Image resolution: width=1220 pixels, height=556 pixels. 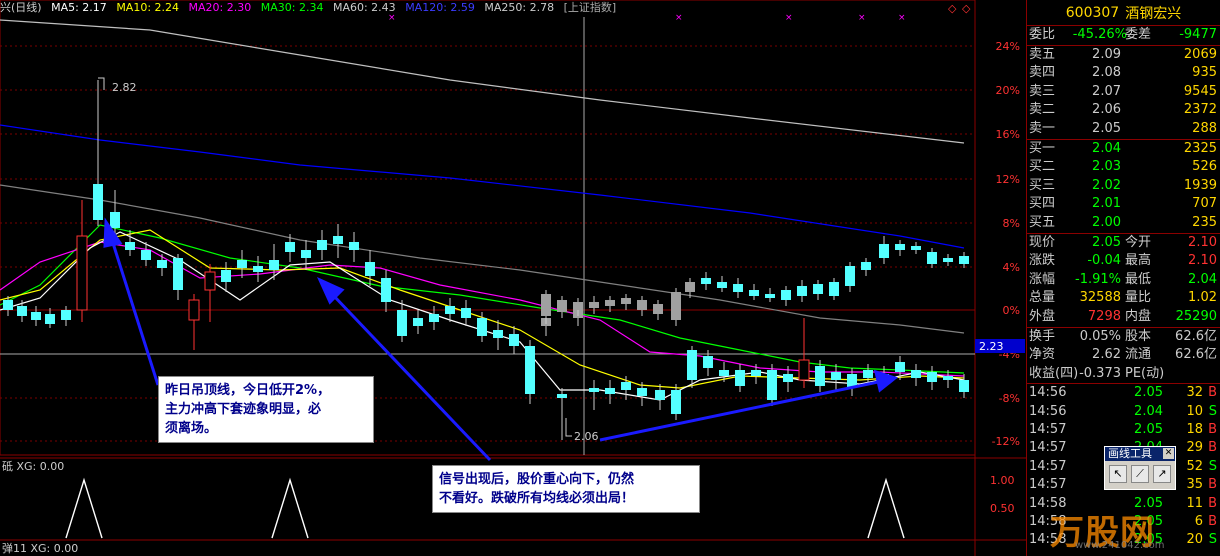 I want to click on pct-axis-label: 0%, so click(x=1011, y=310).